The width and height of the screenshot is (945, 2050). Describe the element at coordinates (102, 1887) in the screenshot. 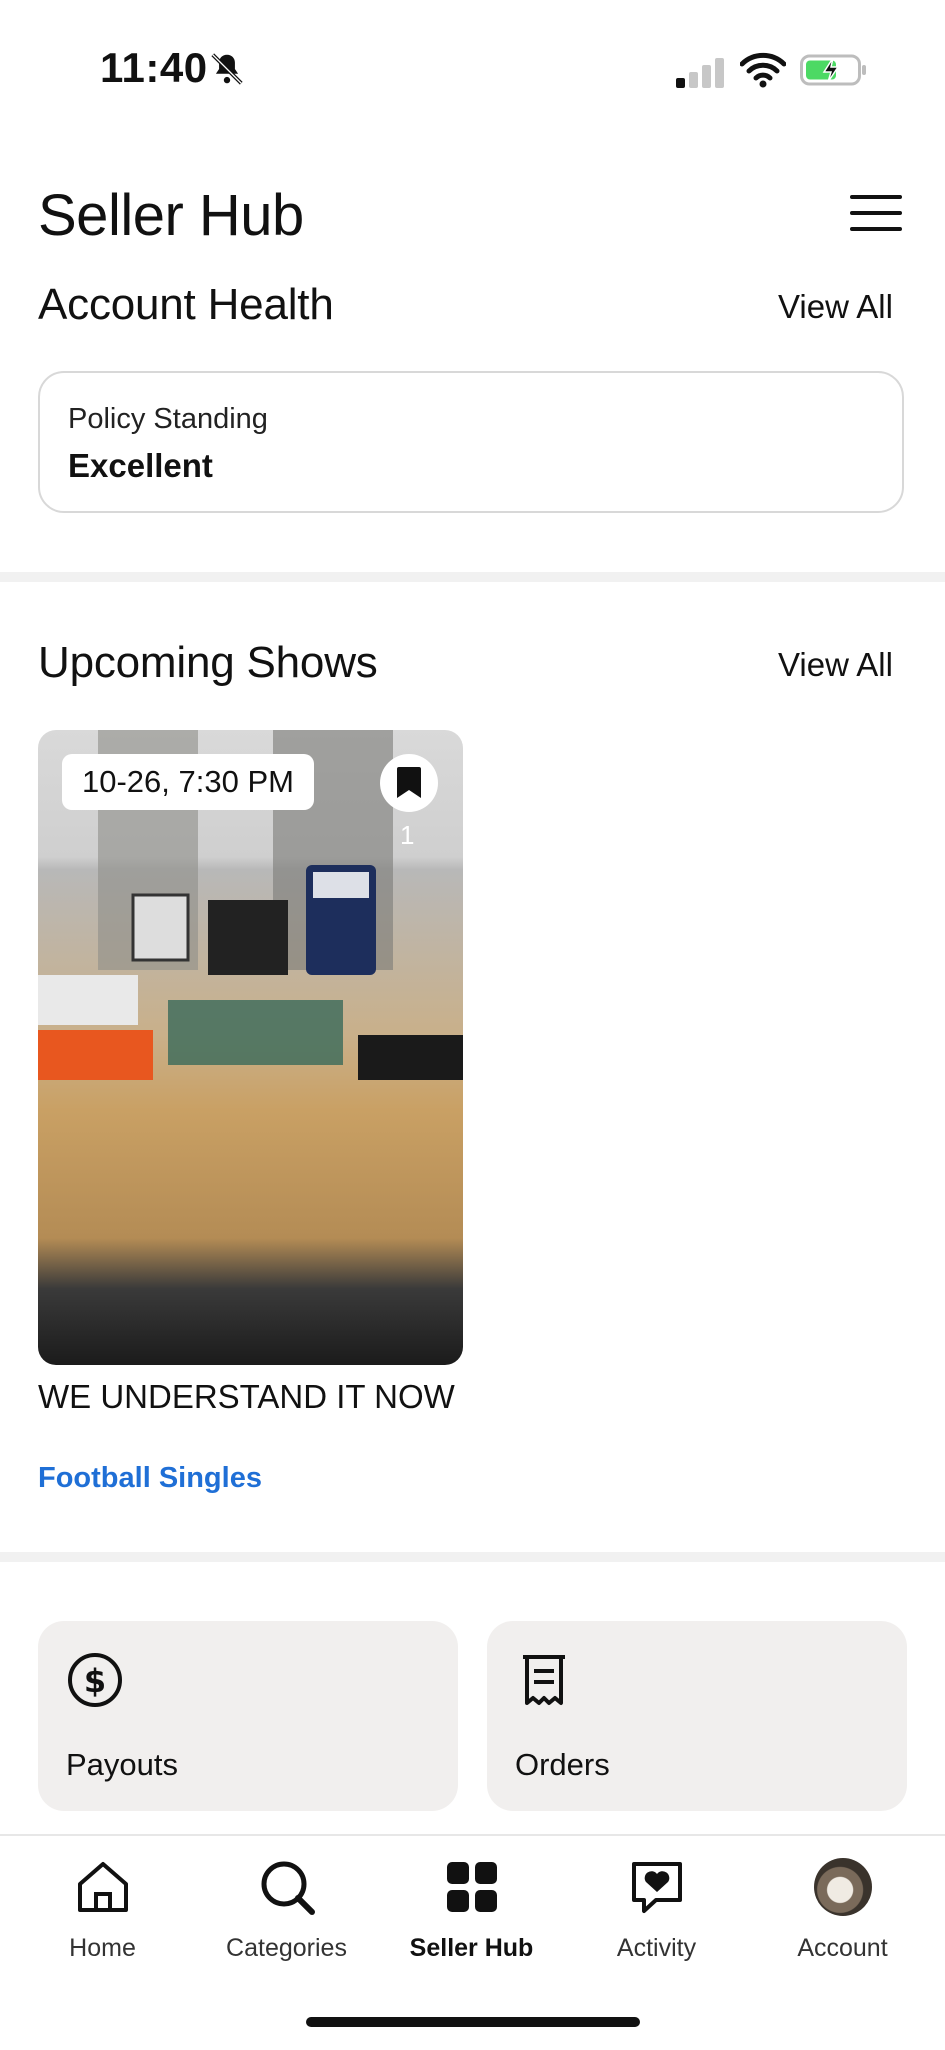

I see `home-icon` at that location.